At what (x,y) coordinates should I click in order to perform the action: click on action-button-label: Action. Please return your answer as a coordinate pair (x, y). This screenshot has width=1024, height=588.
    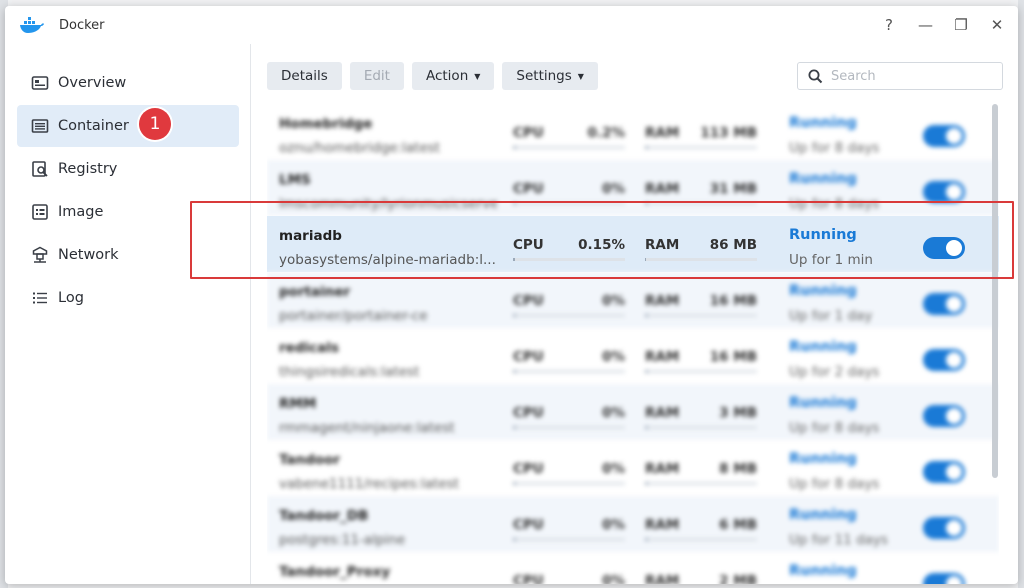
    Looking at the image, I should click on (447, 76).